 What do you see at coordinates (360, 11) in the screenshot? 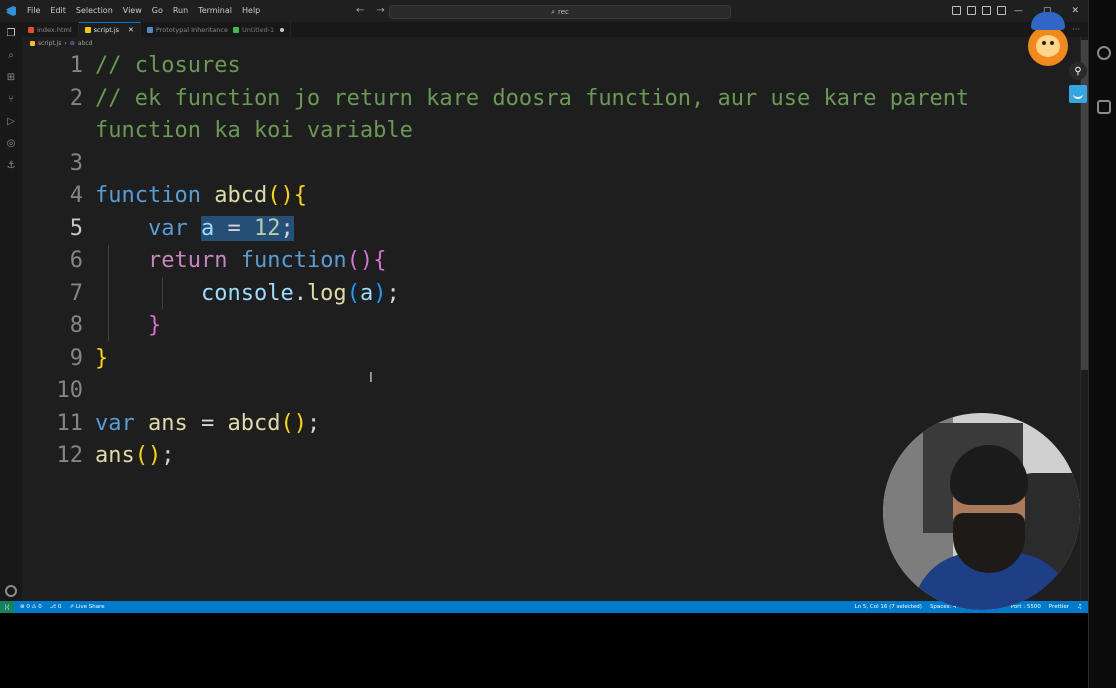
I see `back-arrow-icon: ←` at bounding box center [360, 11].